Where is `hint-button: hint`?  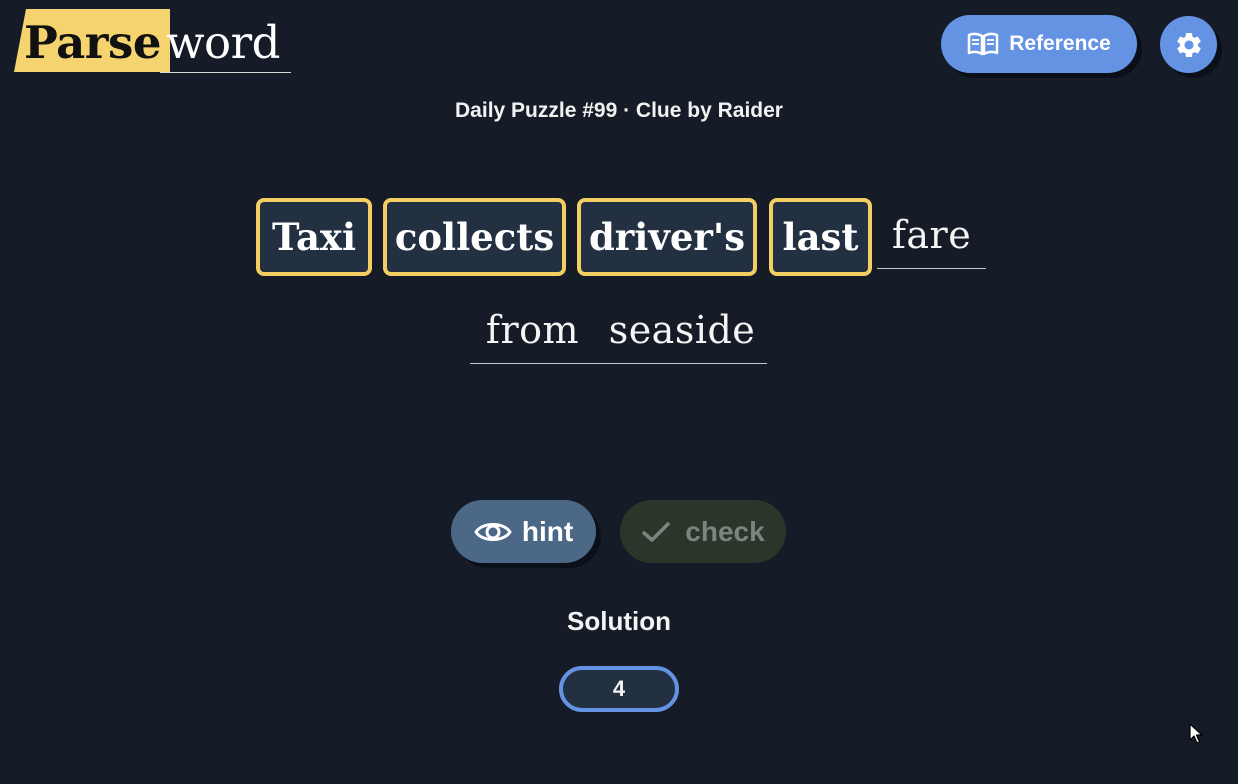 hint-button: hint is located at coordinates (523, 531).